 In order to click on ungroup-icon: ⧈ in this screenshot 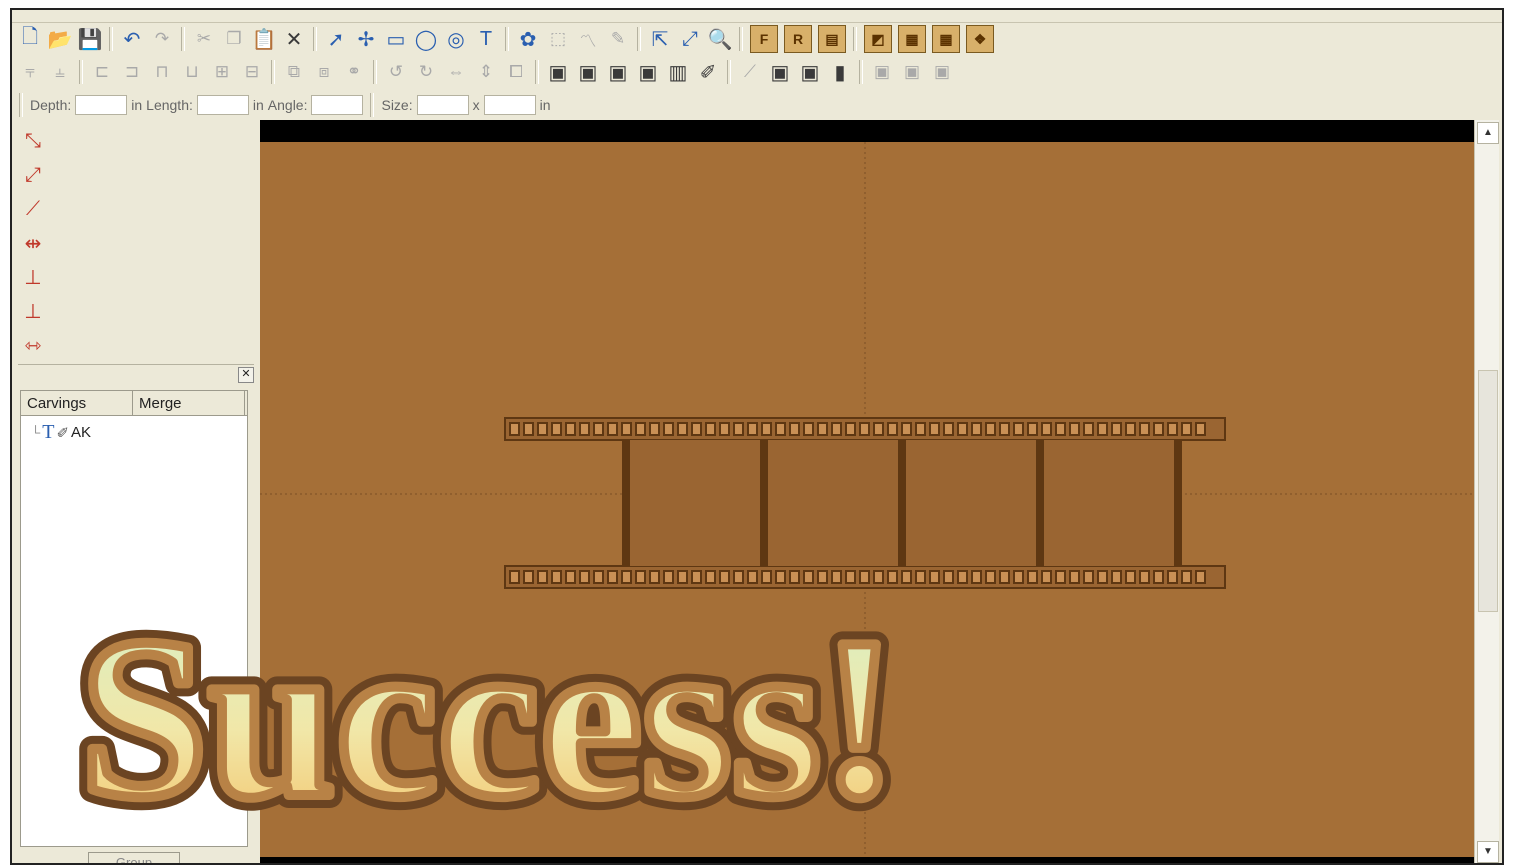, I will do `click(324, 72)`.